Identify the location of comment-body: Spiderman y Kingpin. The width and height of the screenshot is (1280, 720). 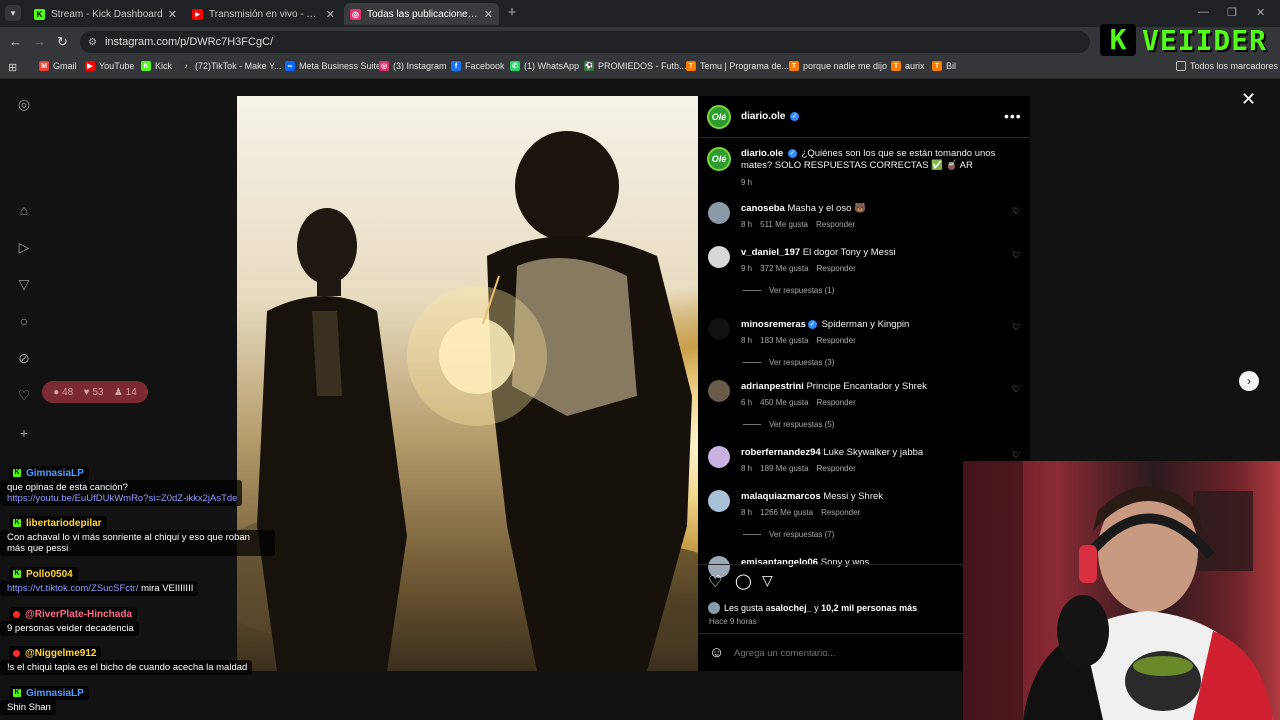
(865, 324).